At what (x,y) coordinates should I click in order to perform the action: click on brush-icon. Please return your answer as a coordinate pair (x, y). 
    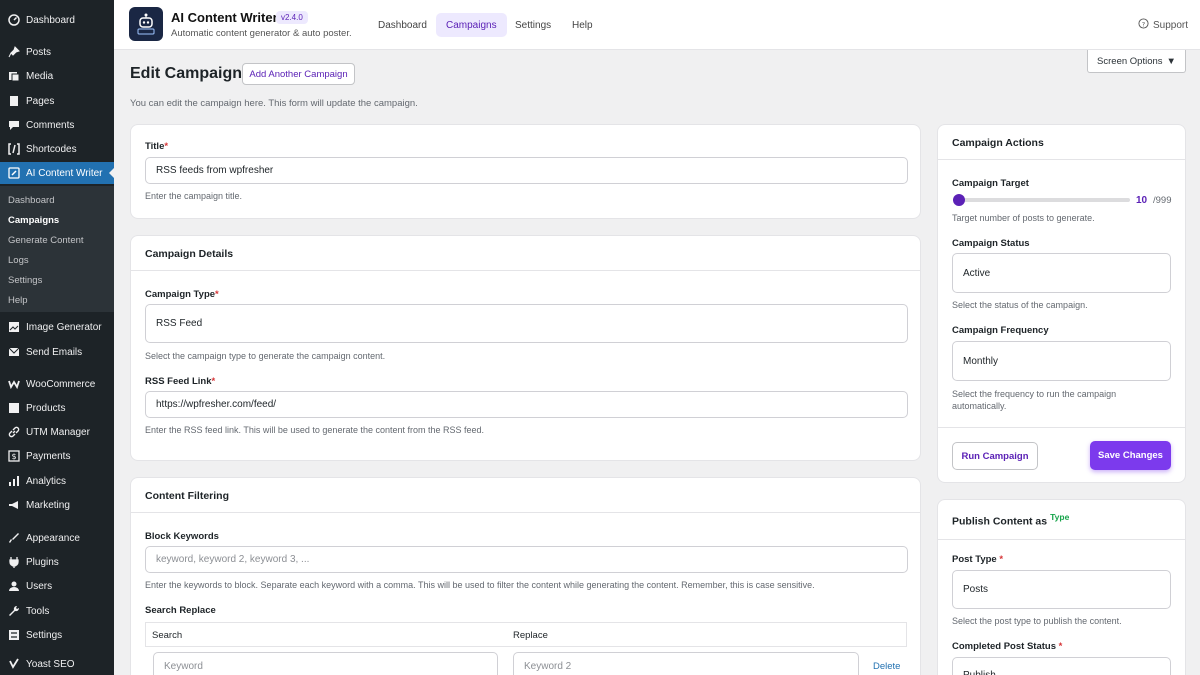
    Looking at the image, I should click on (14, 538).